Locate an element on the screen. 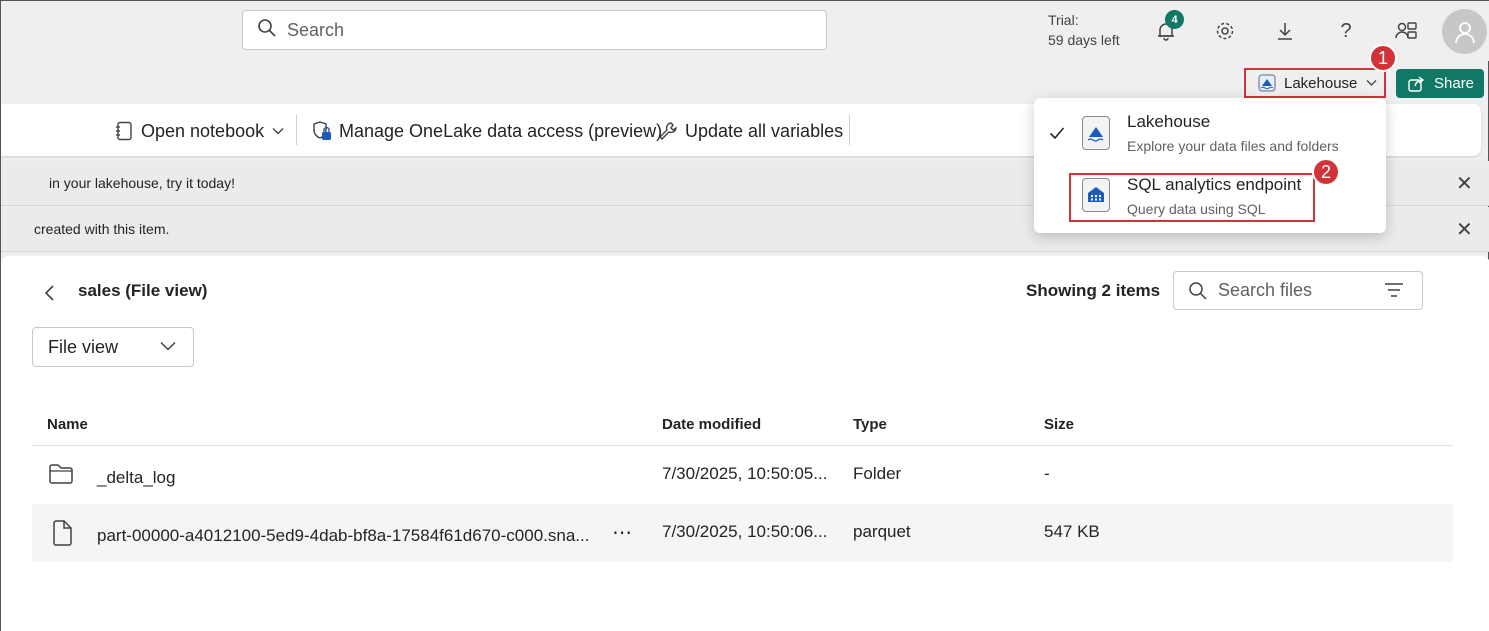  column-header-date: Date modified is located at coordinates (711, 424).